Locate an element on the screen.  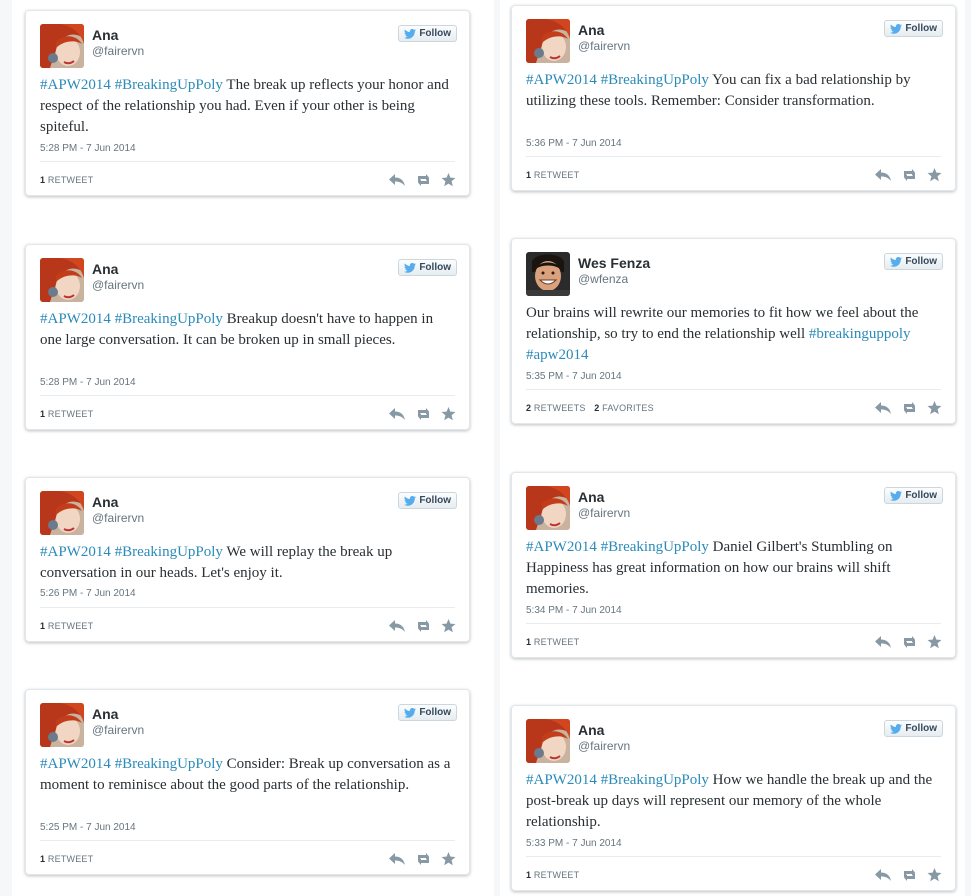
author-handle: @wfenza is located at coordinates (603, 279).